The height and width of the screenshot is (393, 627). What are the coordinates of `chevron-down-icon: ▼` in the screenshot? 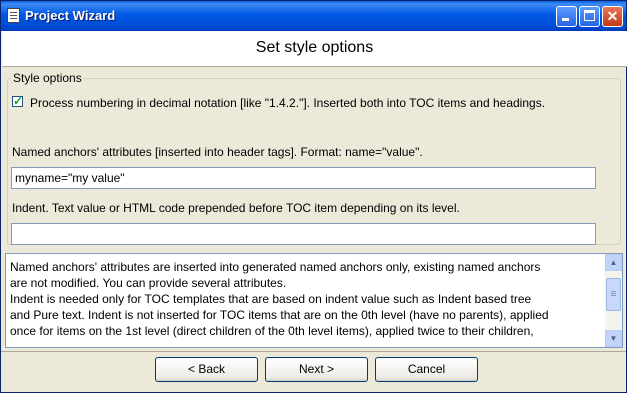 It's located at (613, 338).